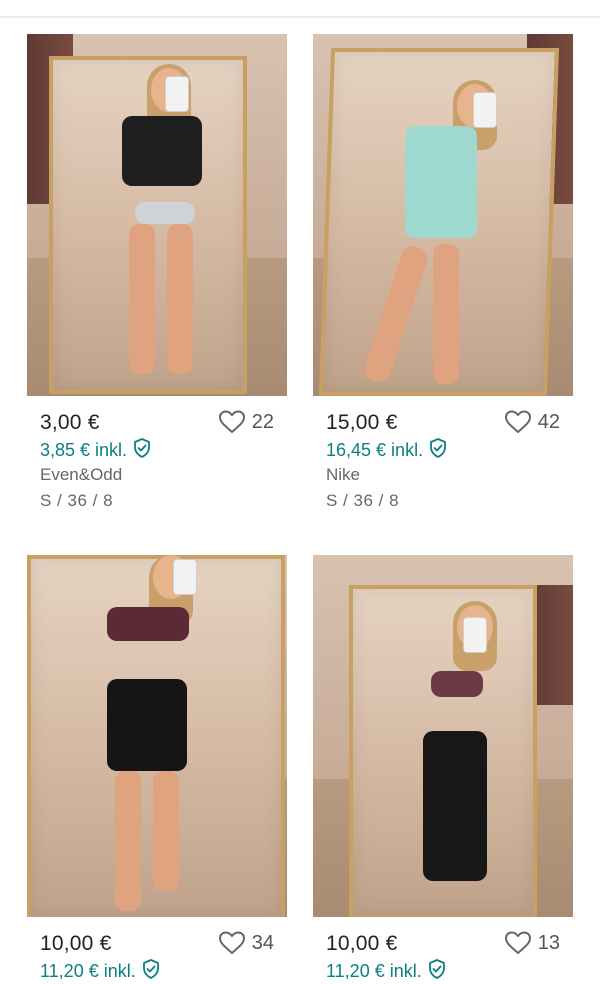  I want to click on favorite-button: 22, so click(246, 422).